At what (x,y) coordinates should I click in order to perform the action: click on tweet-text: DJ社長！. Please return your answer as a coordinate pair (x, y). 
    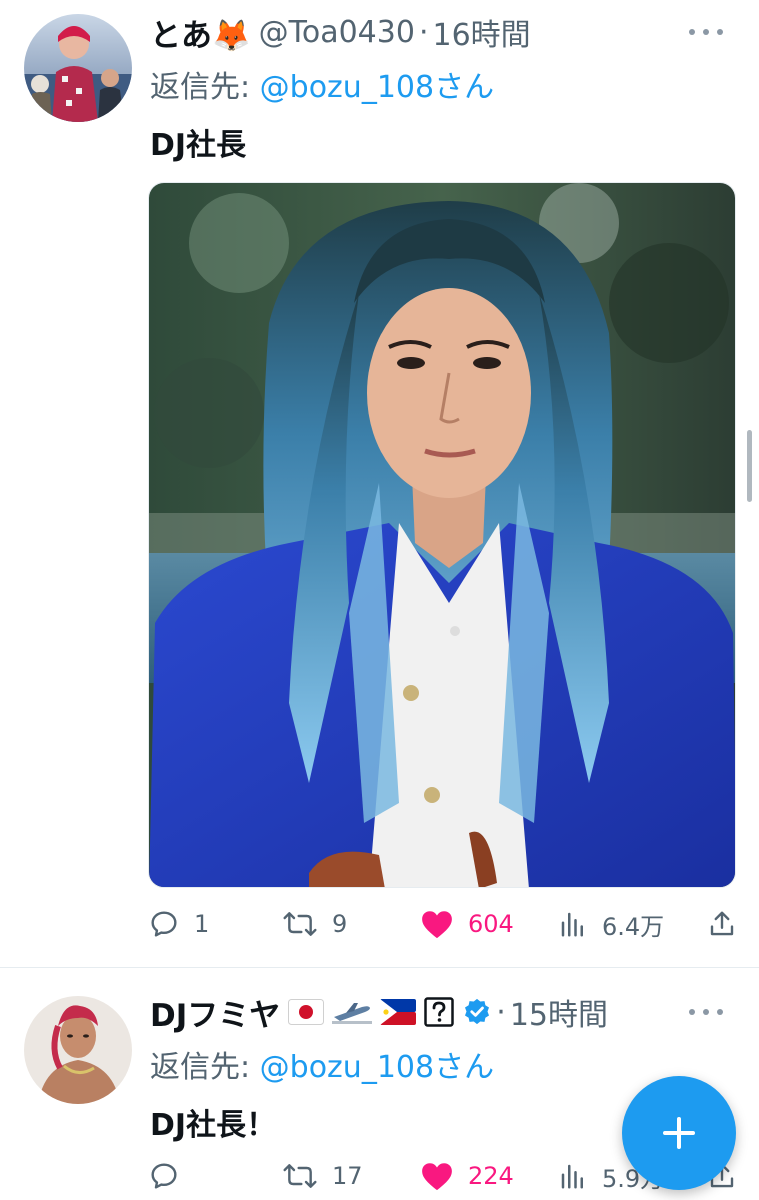
    Looking at the image, I should click on (213, 1125).